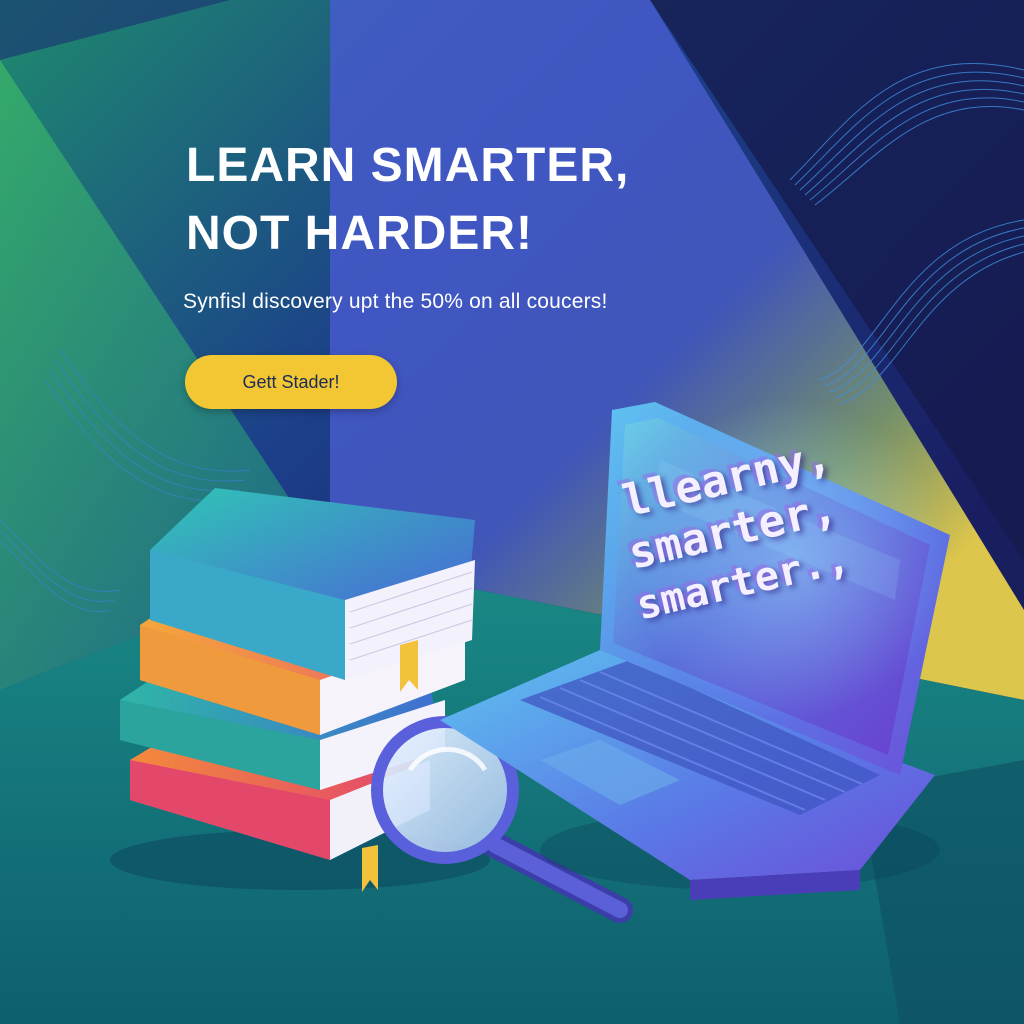 The image size is (1024, 1024). Describe the element at coordinates (291, 382) in the screenshot. I see `get-started-button: Gett Stader!` at that location.